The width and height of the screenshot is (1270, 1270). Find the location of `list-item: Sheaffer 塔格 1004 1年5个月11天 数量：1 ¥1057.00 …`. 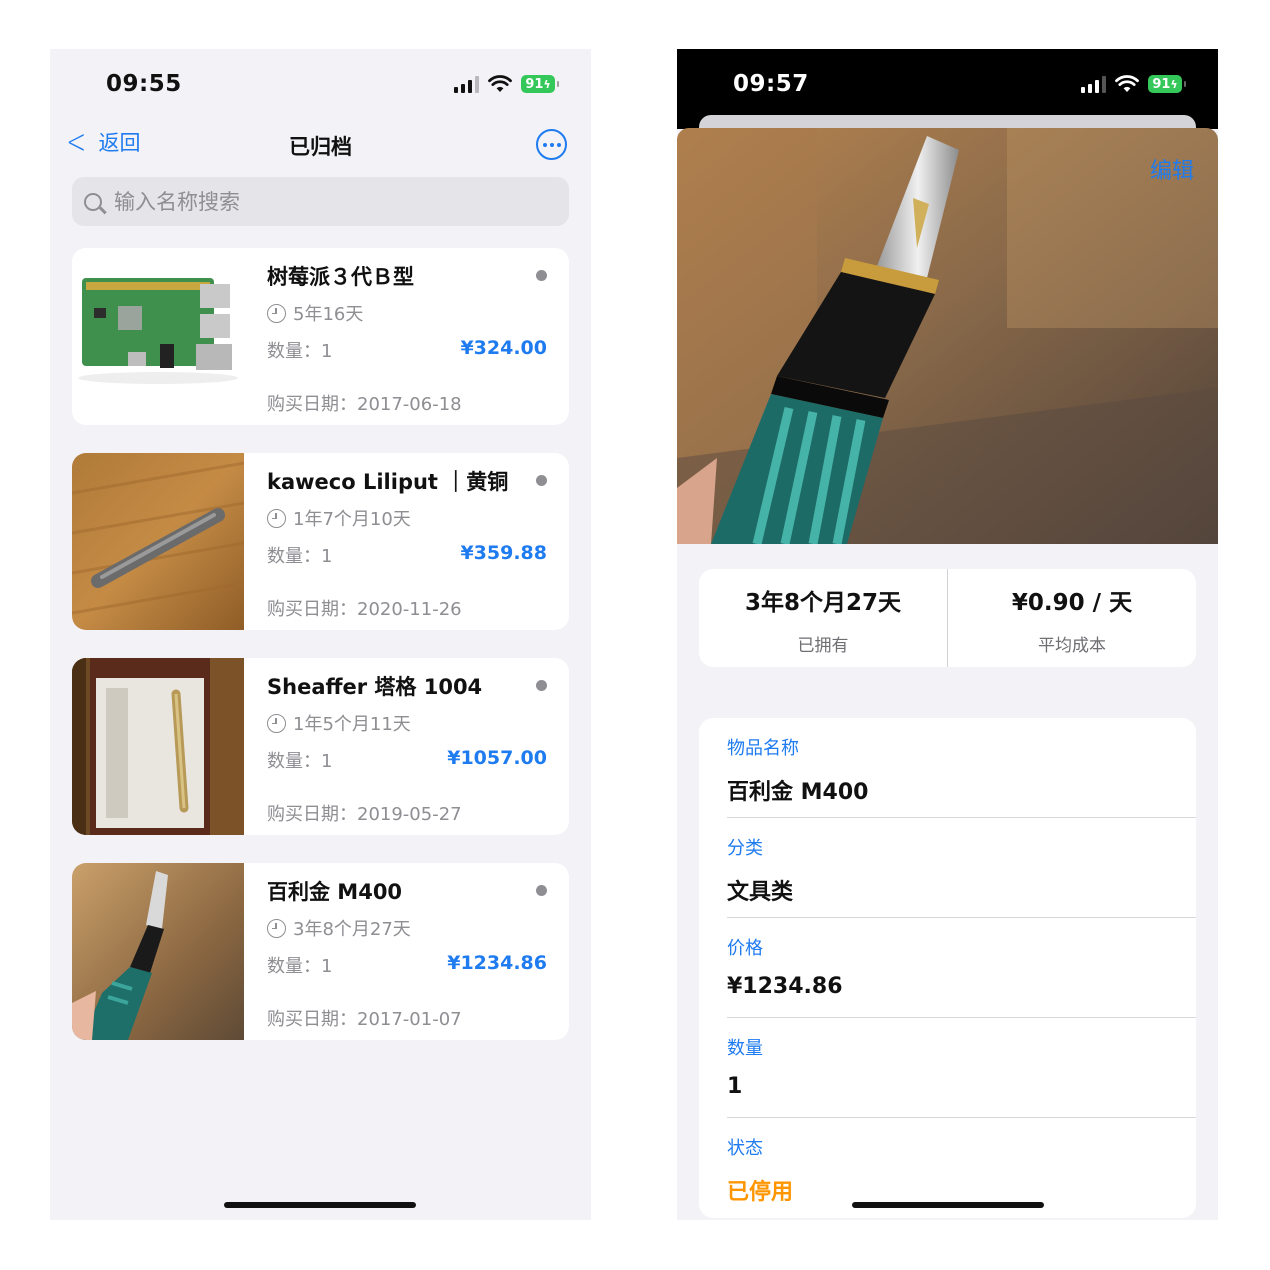

list-item: Sheaffer 塔格 1004 1年5个月11天 数量：1 ¥1057.00 … is located at coordinates (320, 746).